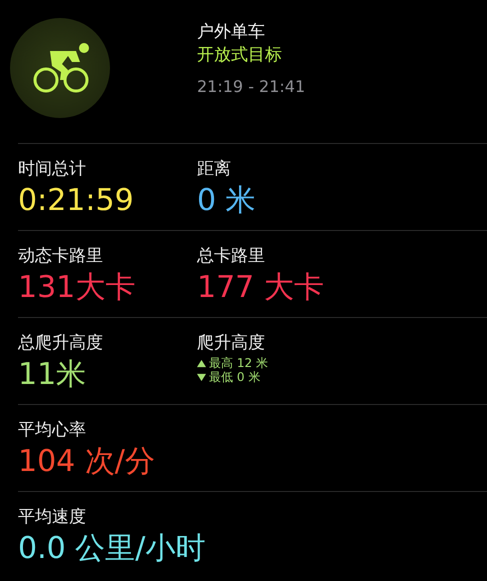 The height and width of the screenshot is (581, 487). What do you see at coordinates (201, 377) in the screenshot?
I see `triangle-down-icon` at bounding box center [201, 377].